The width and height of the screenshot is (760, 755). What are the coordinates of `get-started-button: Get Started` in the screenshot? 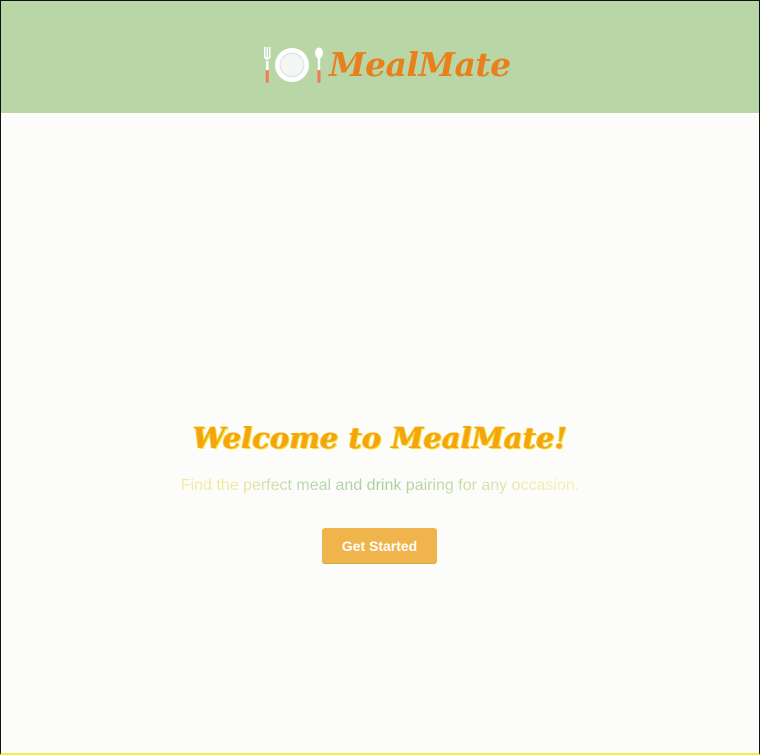 It's located at (379, 545).